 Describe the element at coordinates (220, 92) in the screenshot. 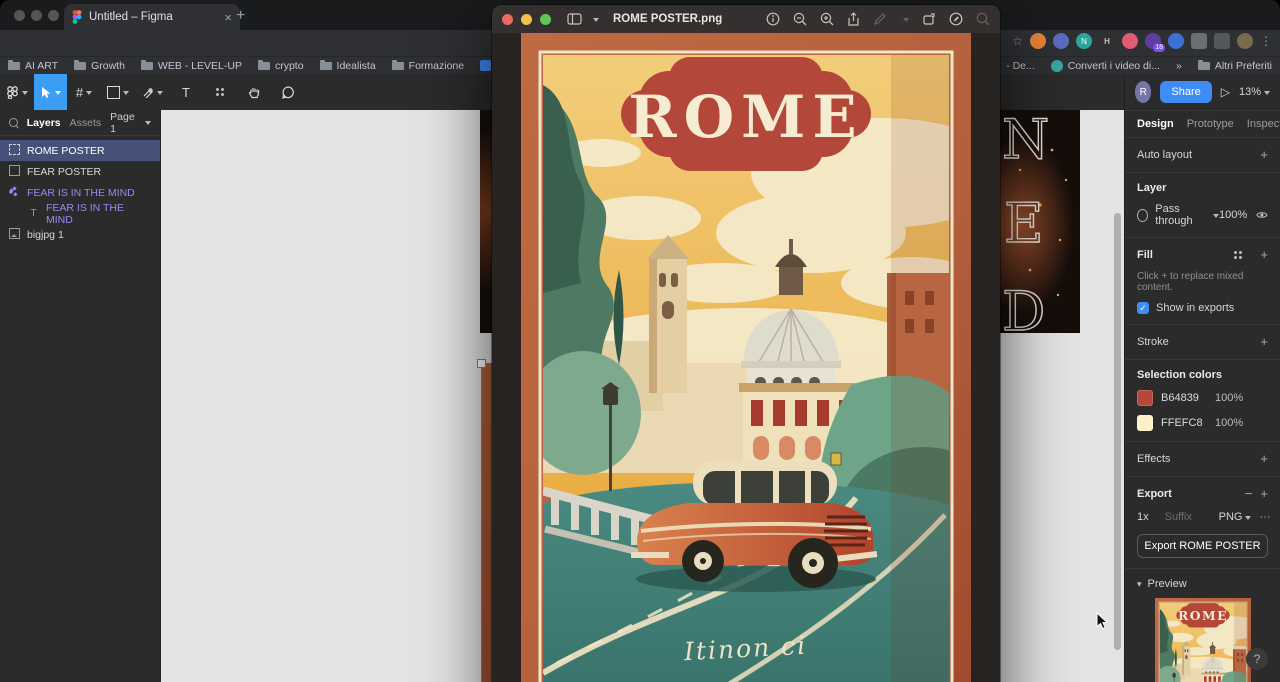

I see `resources-tool` at that location.